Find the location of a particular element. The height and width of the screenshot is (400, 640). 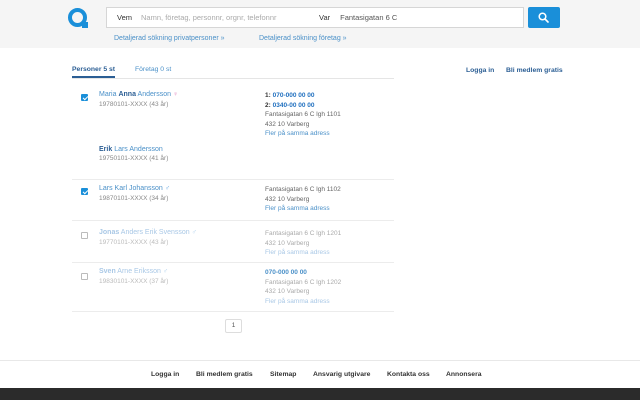

where-field: Var is located at coordinates (398, 17).